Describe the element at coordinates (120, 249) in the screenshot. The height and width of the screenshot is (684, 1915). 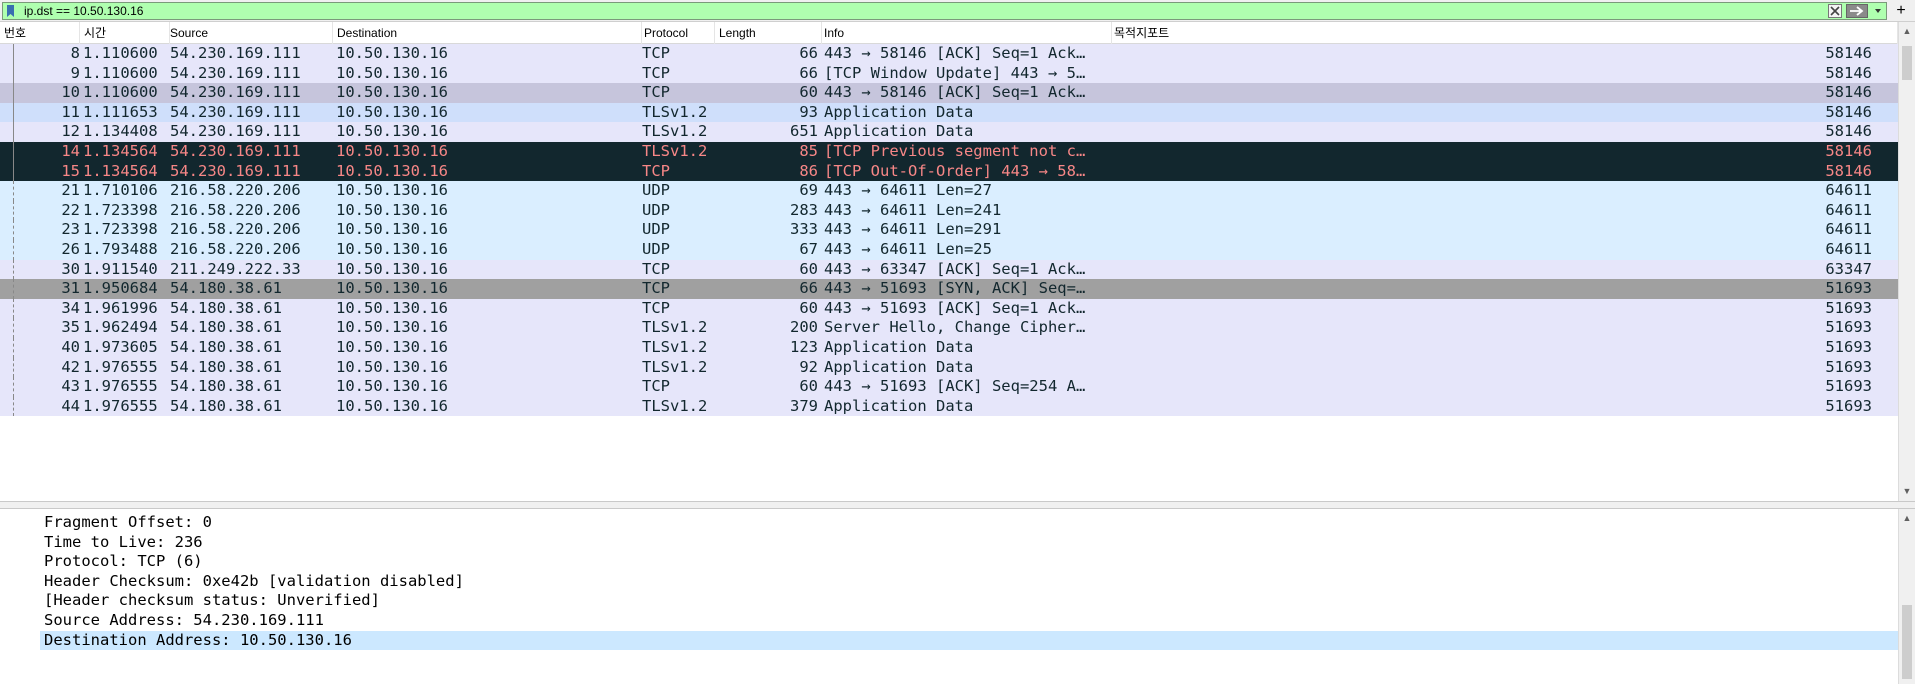
I see `packet-time: 1.793488` at that location.